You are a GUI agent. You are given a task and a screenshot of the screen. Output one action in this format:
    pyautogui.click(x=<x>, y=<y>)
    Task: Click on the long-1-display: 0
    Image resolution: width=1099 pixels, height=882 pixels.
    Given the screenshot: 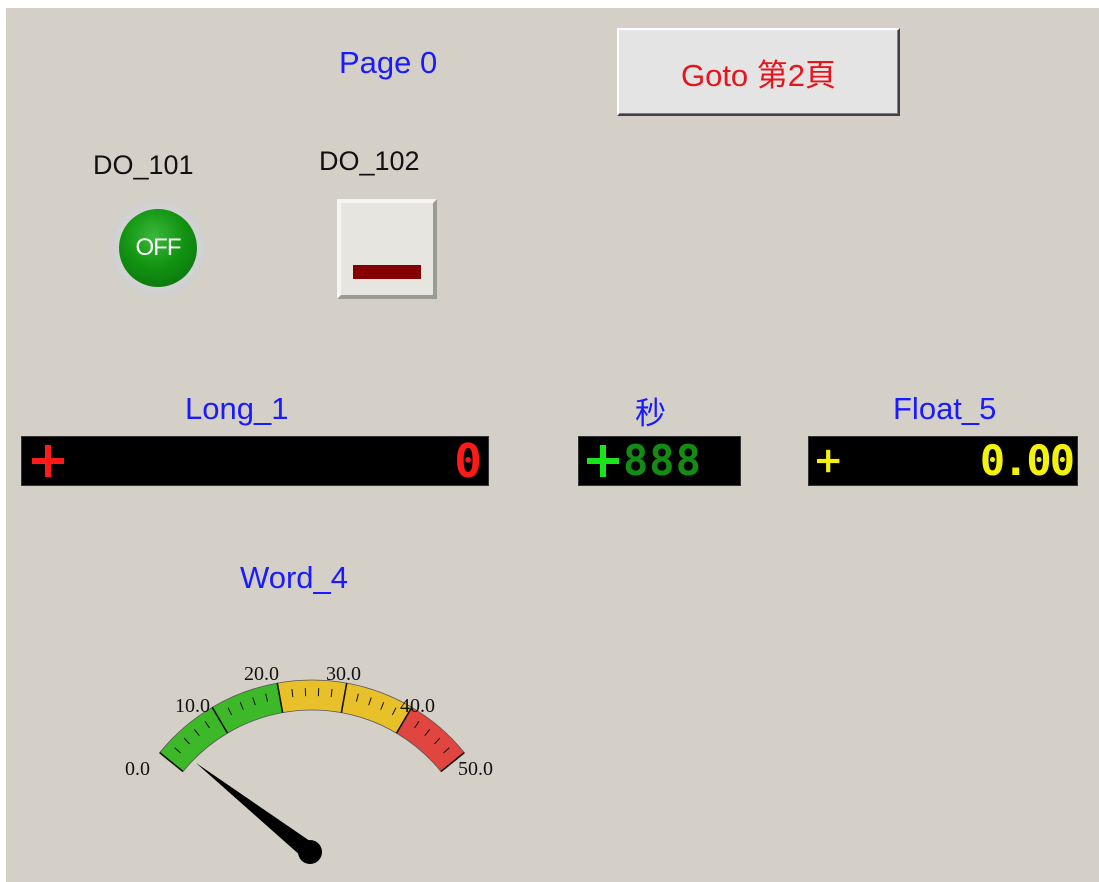 What is the action you would take?
    pyautogui.click(x=255, y=461)
    